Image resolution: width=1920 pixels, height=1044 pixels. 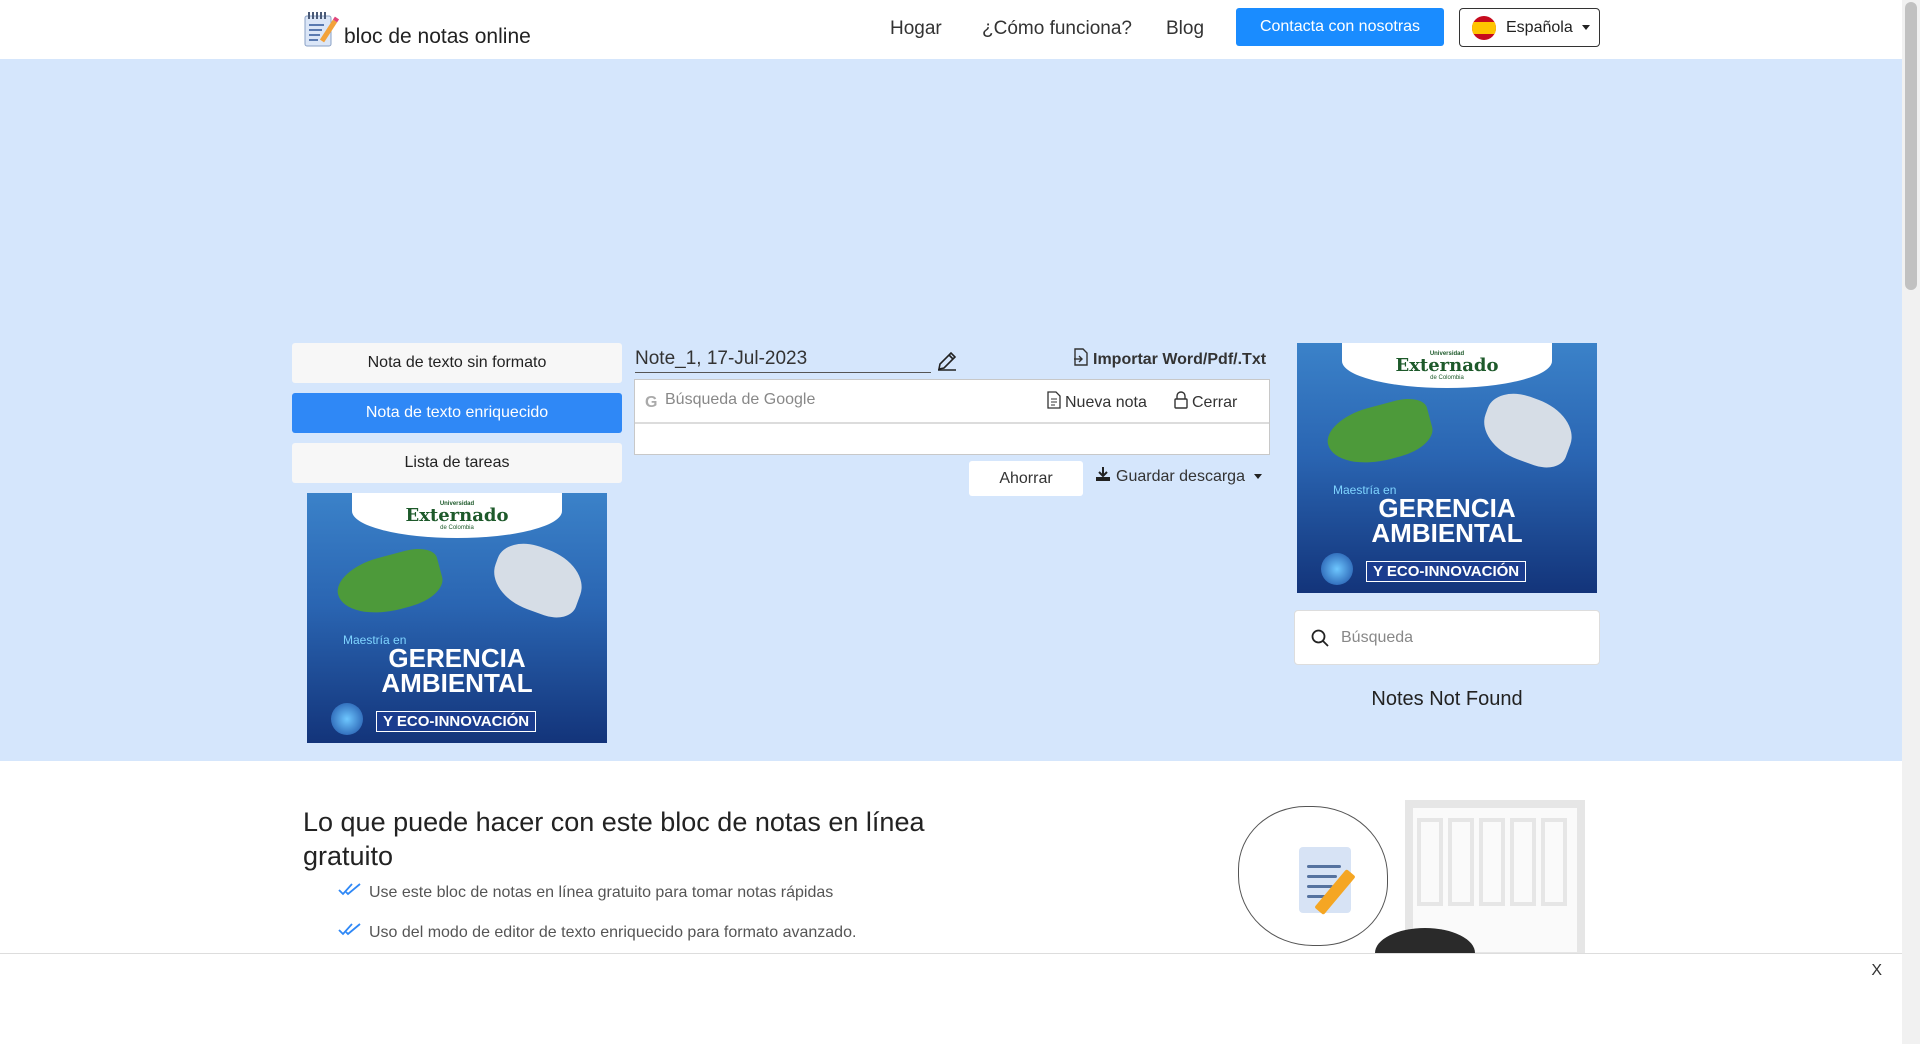 What do you see at coordinates (1185, 29) in the screenshot?
I see `nav-link-blog: Blog` at bounding box center [1185, 29].